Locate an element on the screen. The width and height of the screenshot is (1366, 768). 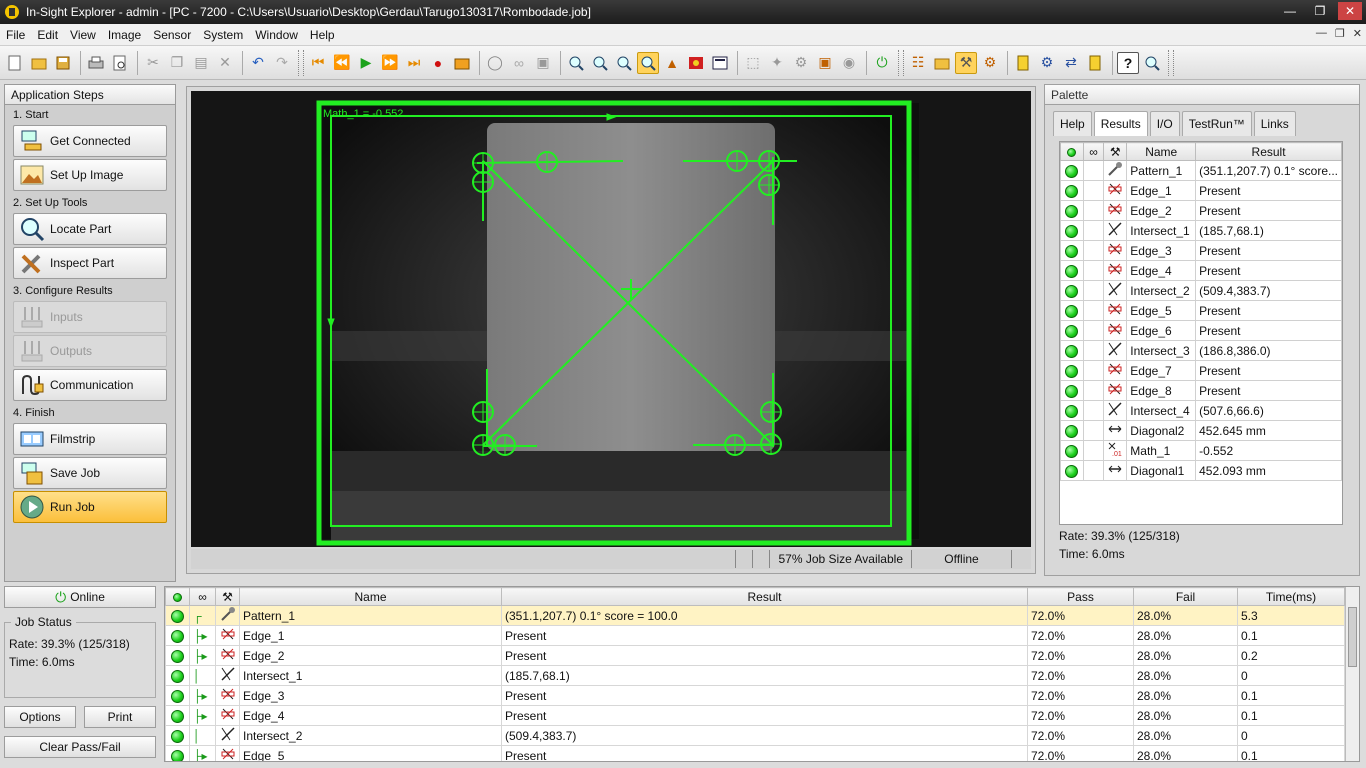
result-column-header: Result is located at coordinates (1268, 151).